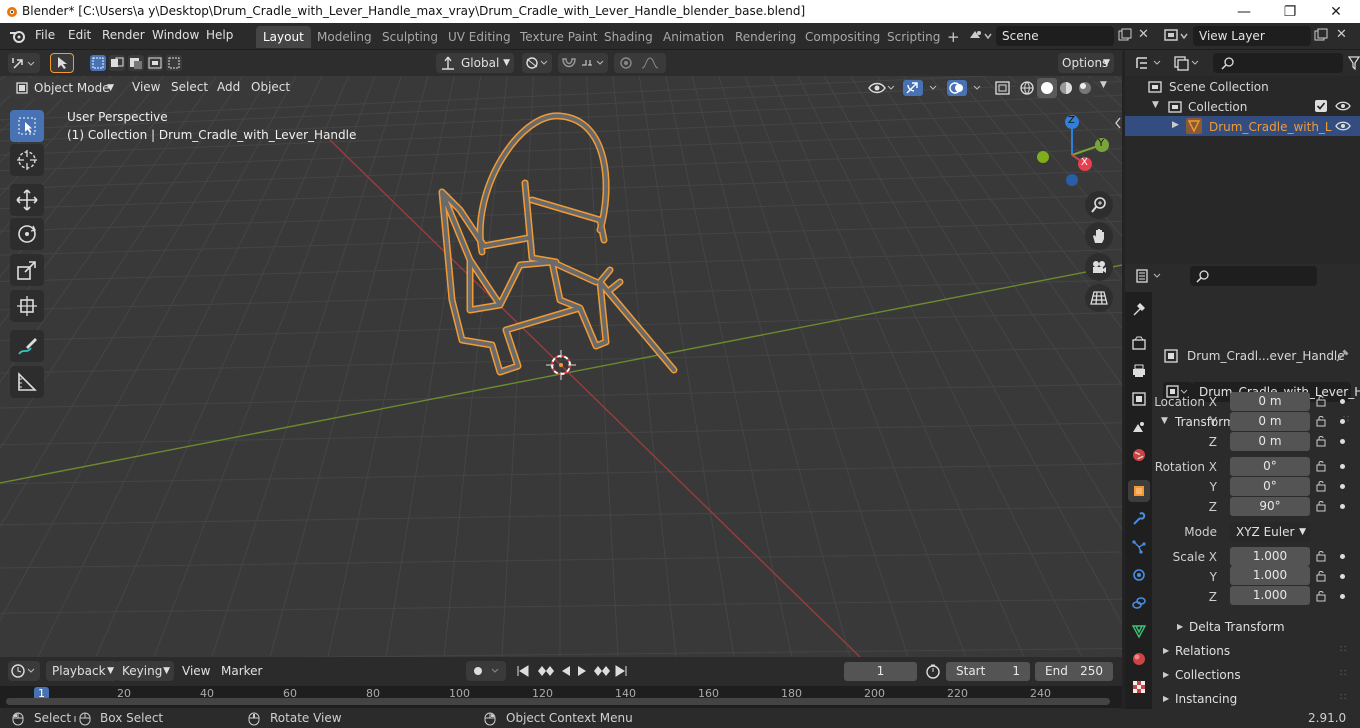 The height and width of the screenshot is (728, 1360). Describe the element at coordinates (558, 701) in the screenshot. I see `timeline-scrollbar` at that location.